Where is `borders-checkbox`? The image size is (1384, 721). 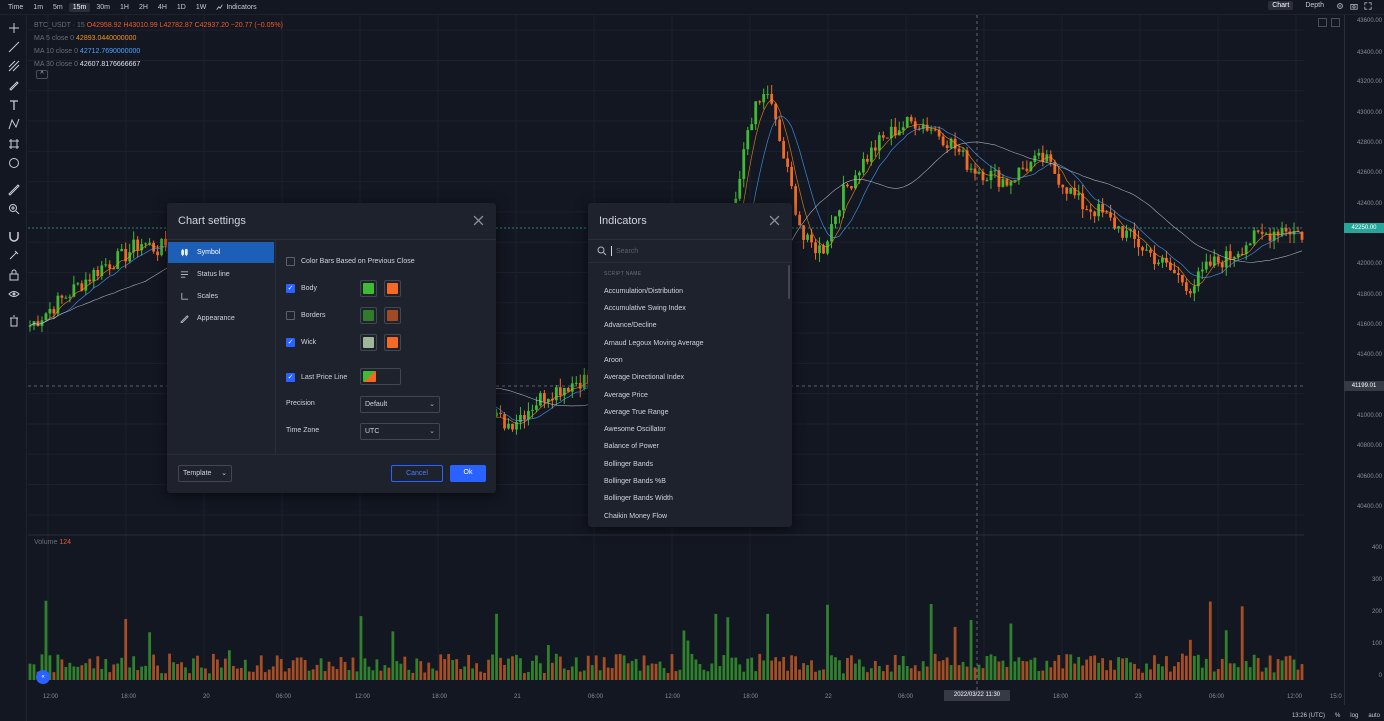
borders-checkbox is located at coordinates (290, 315).